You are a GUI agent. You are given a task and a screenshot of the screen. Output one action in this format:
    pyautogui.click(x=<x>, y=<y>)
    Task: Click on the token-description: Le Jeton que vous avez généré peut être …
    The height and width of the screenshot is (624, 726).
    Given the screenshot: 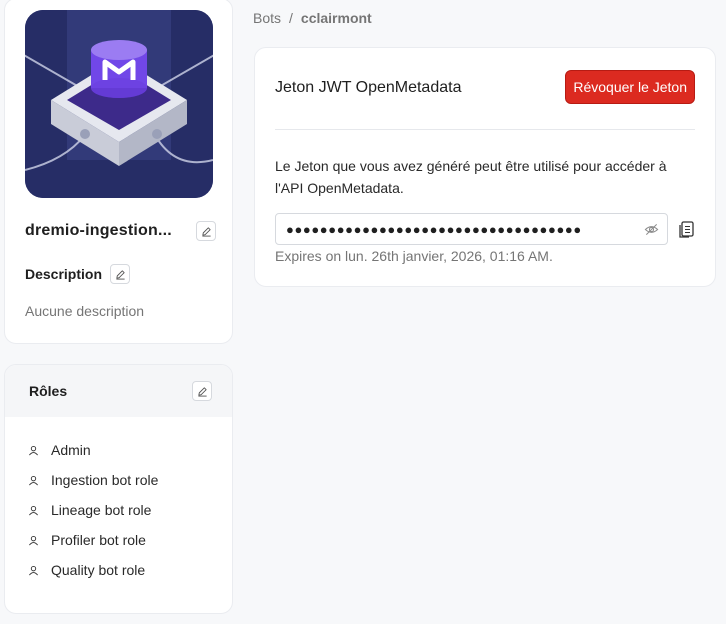 What is the action you would take?
    pyautogui.click(x=471, y=177)
    